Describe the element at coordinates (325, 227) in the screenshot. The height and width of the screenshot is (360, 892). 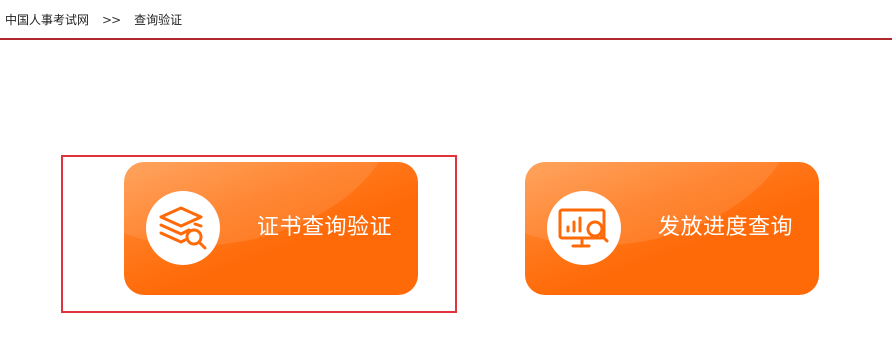
I see `certificate-verify-label: 证书查询验证` at that location.